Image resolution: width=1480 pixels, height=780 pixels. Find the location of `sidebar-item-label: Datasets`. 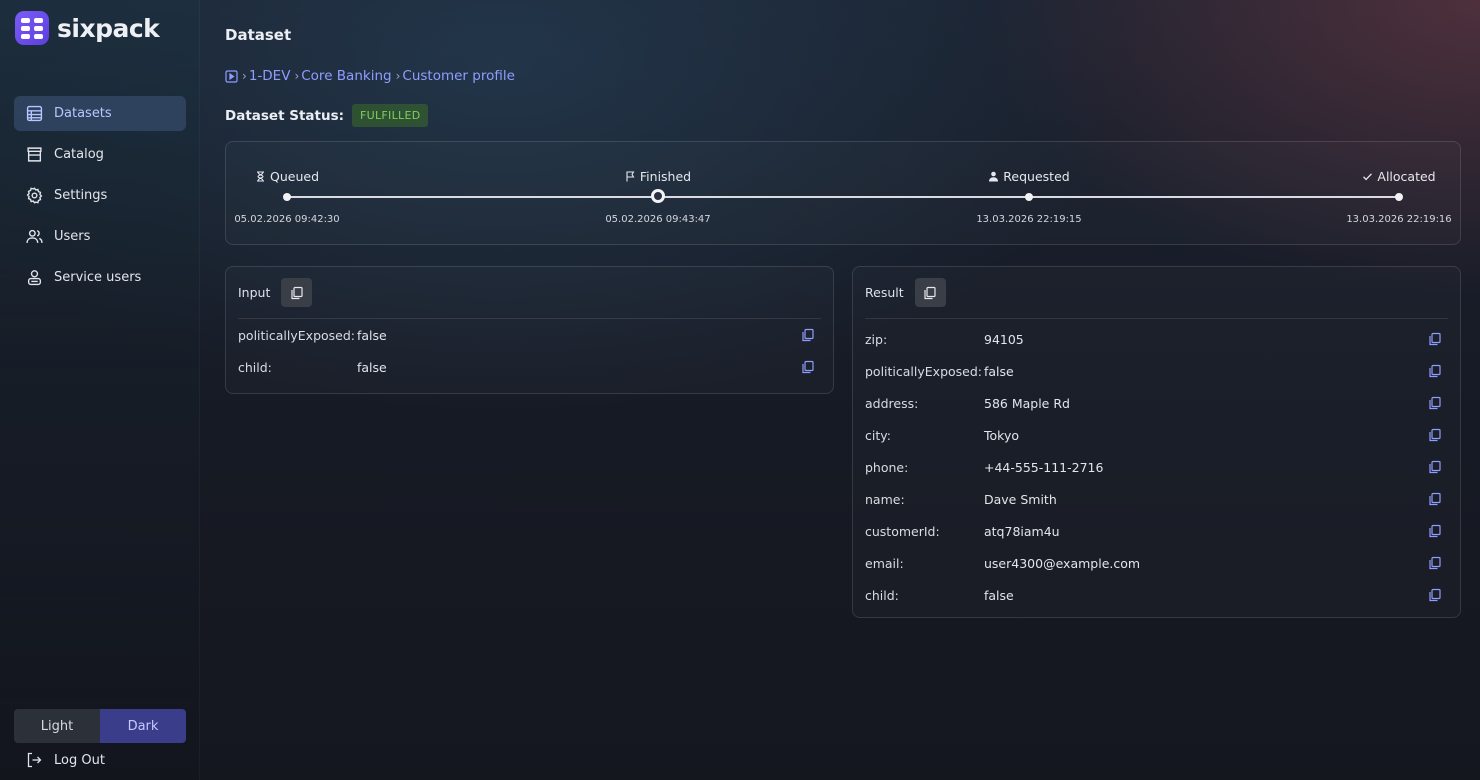

sidebar-item-label: Datasets is located at coordinates (83, 113).